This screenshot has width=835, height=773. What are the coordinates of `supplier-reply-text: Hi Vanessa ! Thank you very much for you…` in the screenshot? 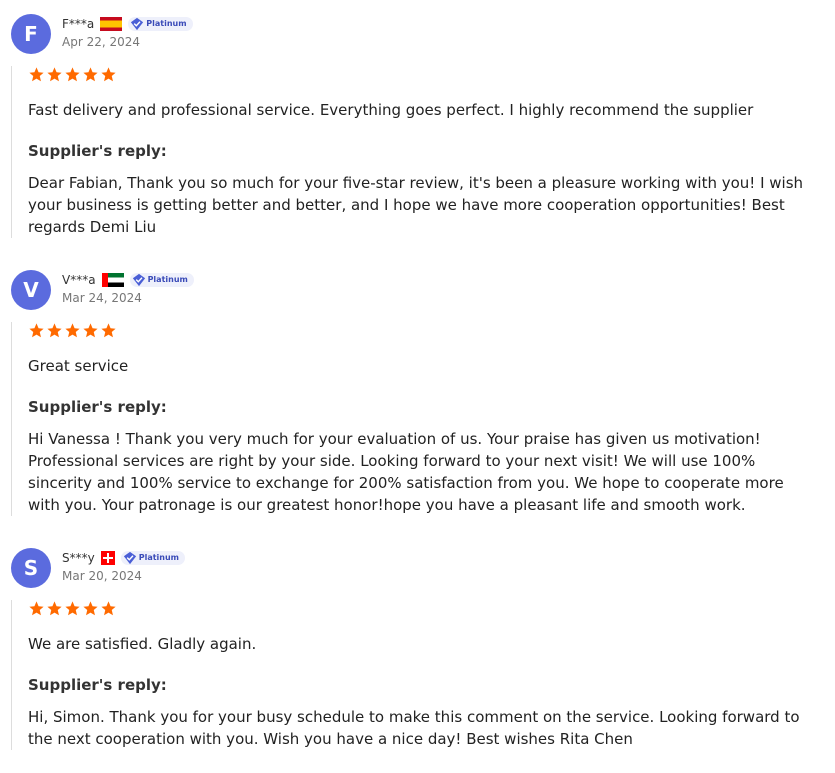 It's located at (406, 472).